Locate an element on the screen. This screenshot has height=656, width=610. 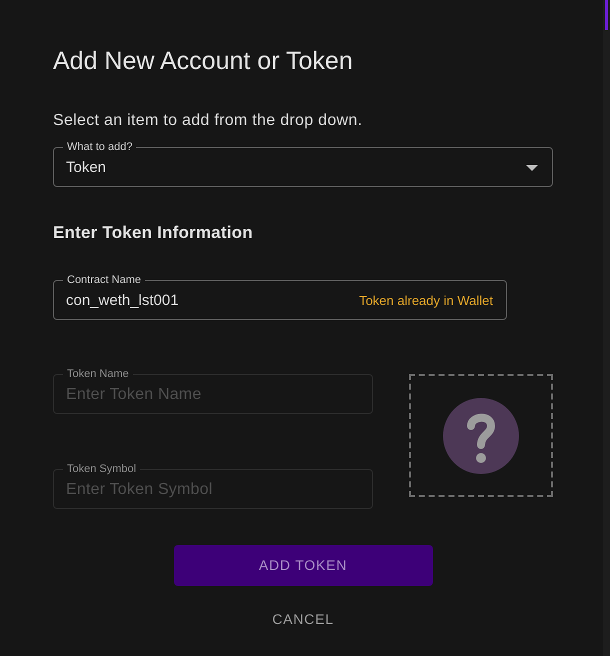
add-token-button: ADD TOKEN is located at coordinates (303, 565).